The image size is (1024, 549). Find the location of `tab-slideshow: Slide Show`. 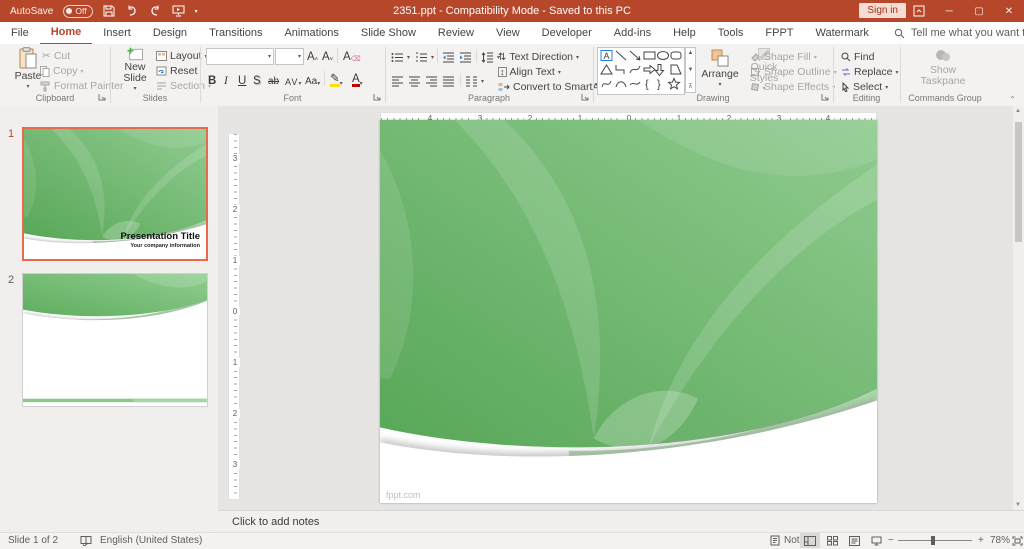

tab-slideshow: Slide Show is located at coordinates (388, 33).